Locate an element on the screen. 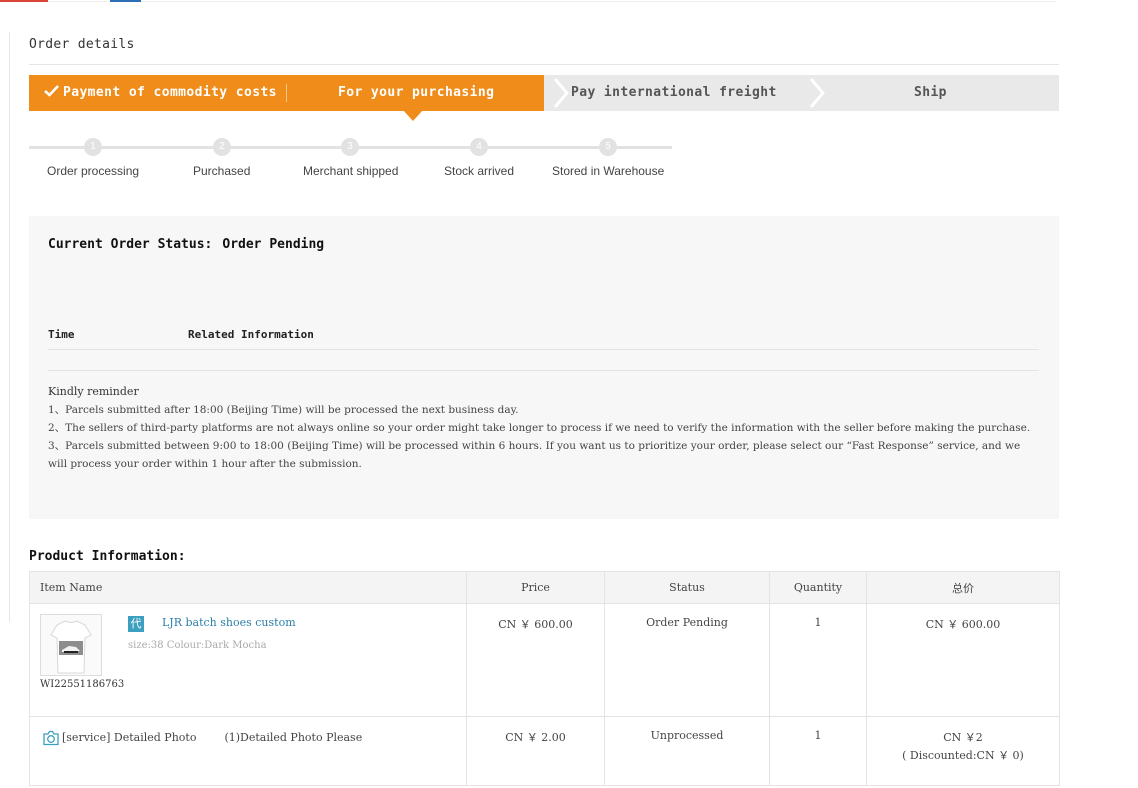 This screenshot has height=788, width=1138. progress-label-stored-warehouse: Stored in Warehouse is located at coordinates (608, 171).